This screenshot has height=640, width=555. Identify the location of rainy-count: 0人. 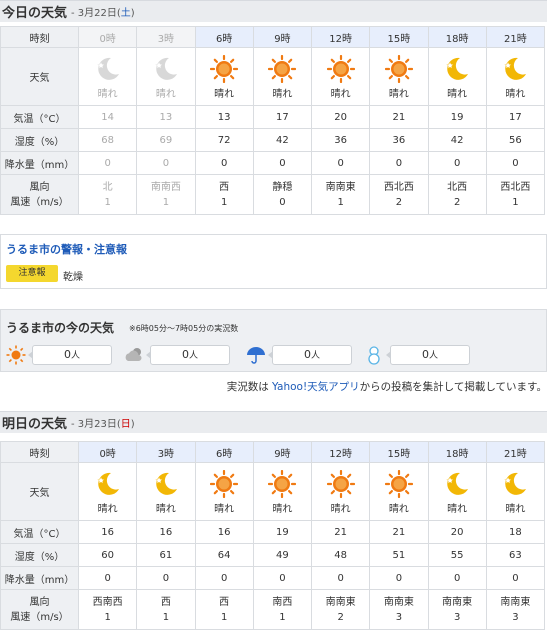
(310, 355).